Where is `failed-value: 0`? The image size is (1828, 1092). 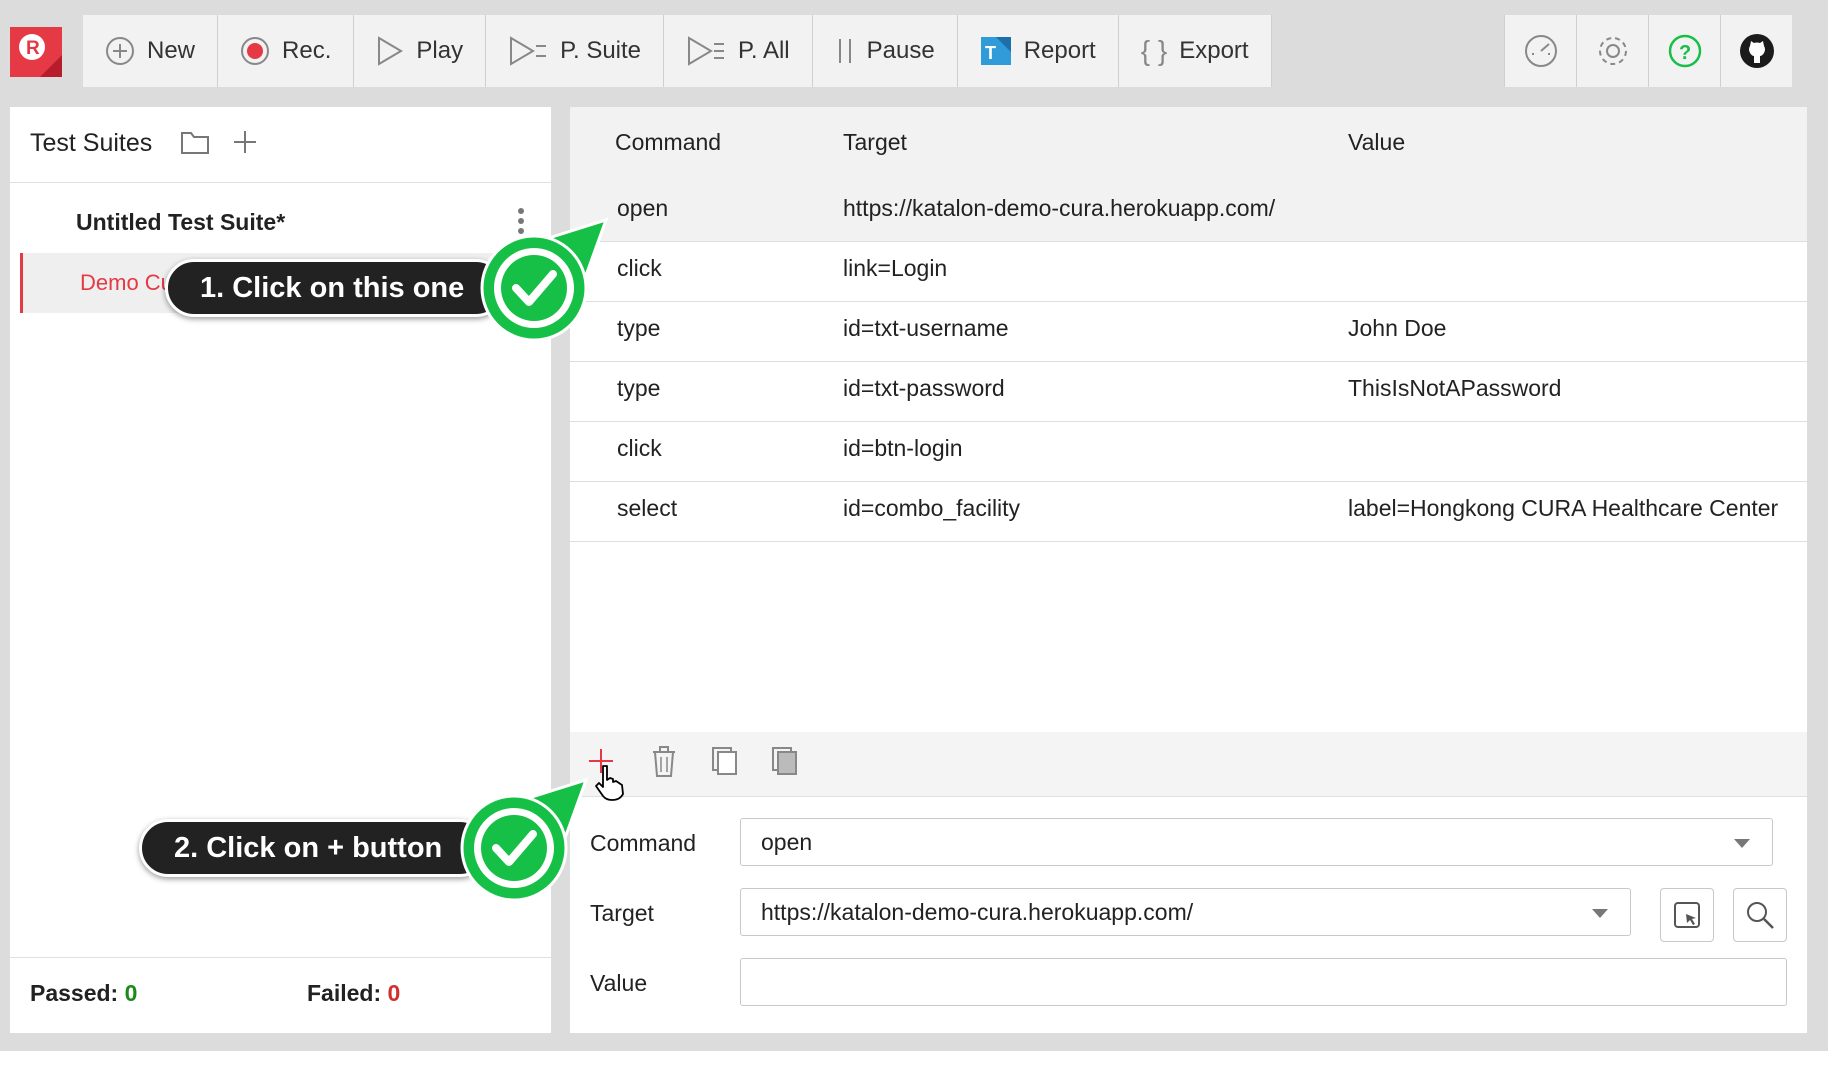
failed-value: 0 is located at coordinates (394, 993).